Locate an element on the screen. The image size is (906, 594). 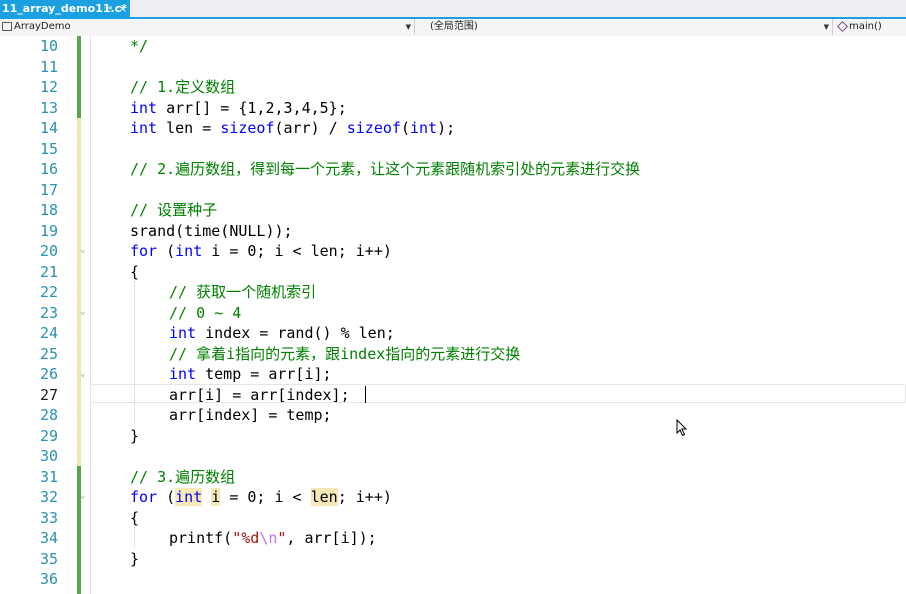
code-text: arr[i] = arr[index]; is located at coordinates (259, 395).